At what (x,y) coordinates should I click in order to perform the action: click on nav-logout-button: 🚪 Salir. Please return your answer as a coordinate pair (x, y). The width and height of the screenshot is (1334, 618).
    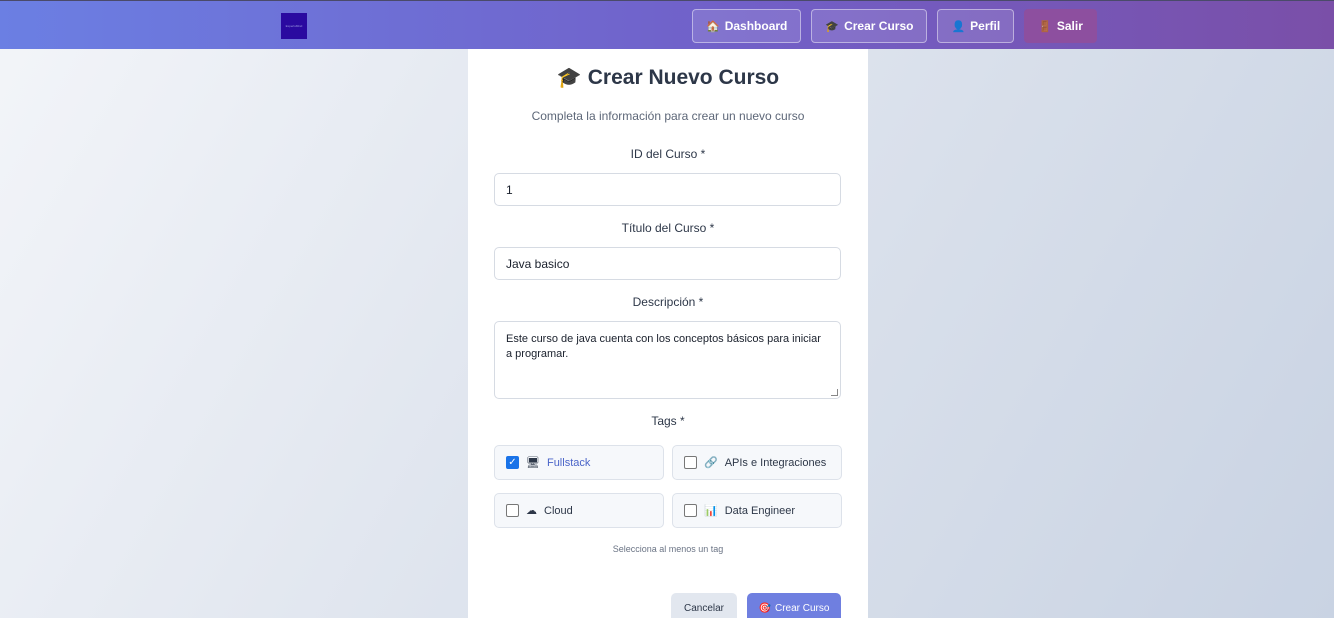
    Looking at the image, I should click on (1060, 26).